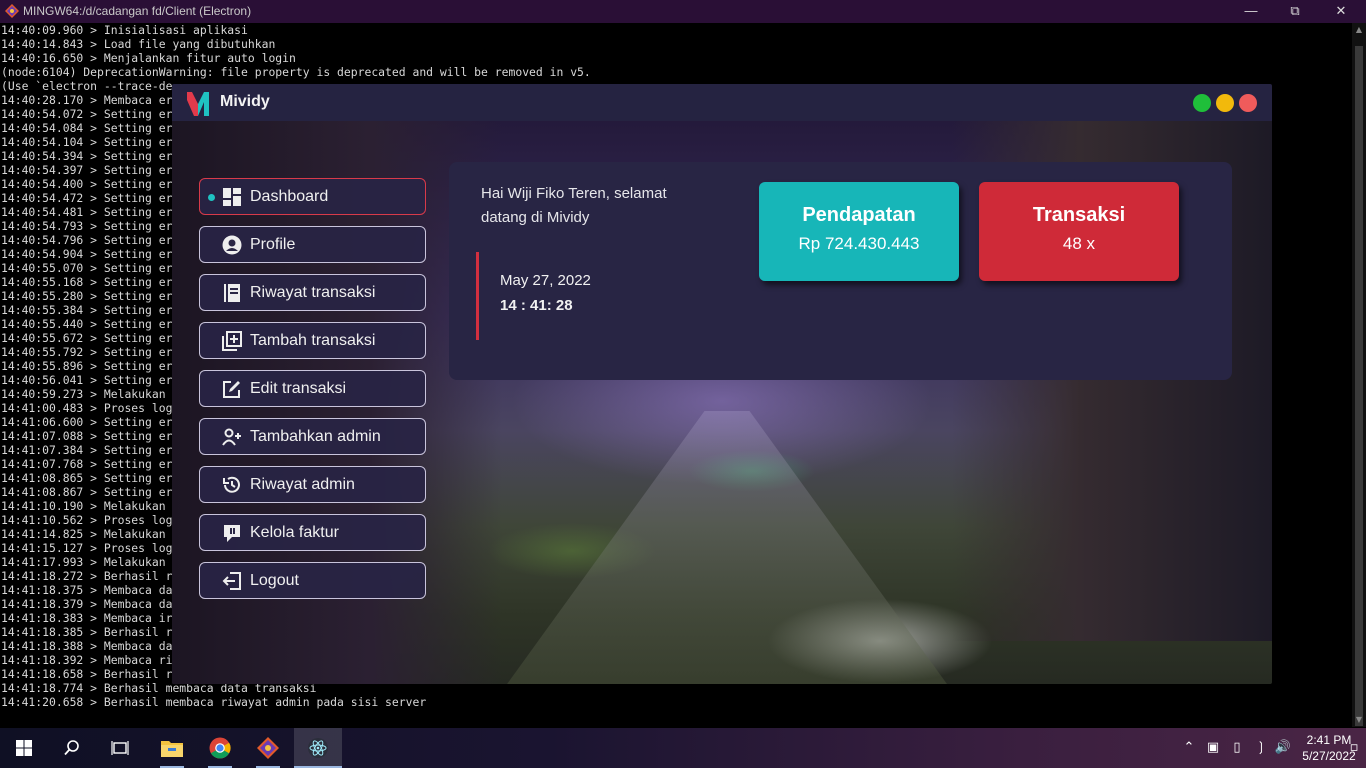 The image size is (1366, 768). I want to click on scroll-down-icon: ▼, so click(1359, 720).